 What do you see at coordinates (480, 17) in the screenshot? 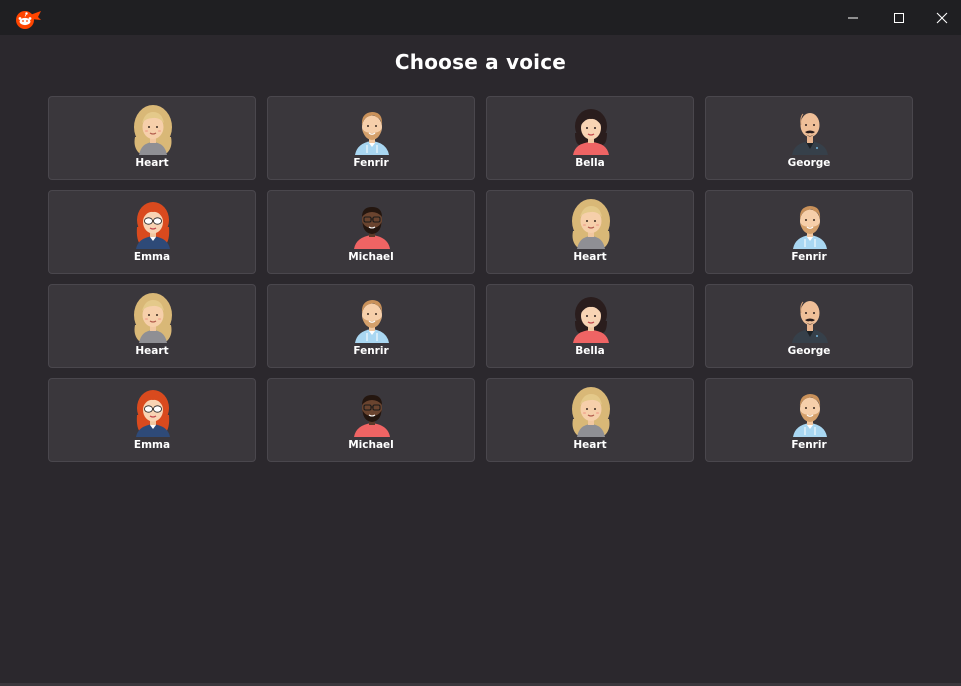
I see `title-bar` at bounding box center [480, 17].